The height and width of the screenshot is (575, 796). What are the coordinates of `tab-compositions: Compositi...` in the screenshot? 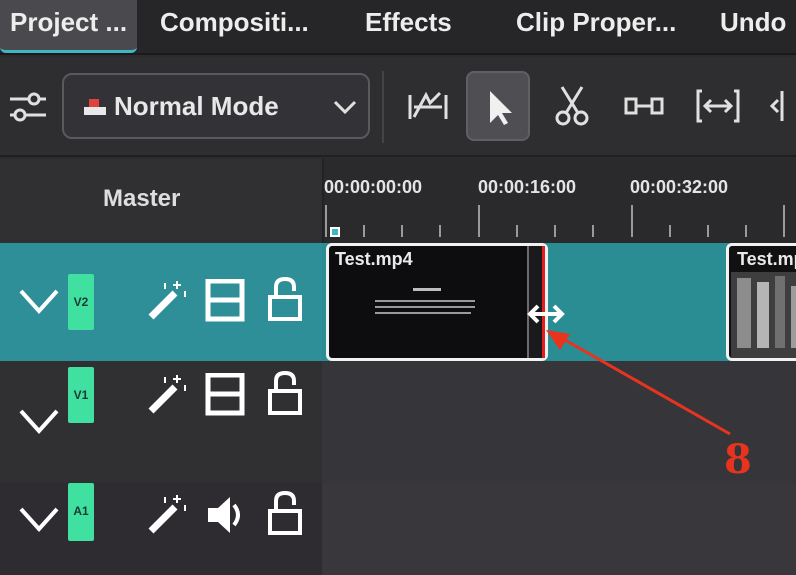 It's located at (234, 26).